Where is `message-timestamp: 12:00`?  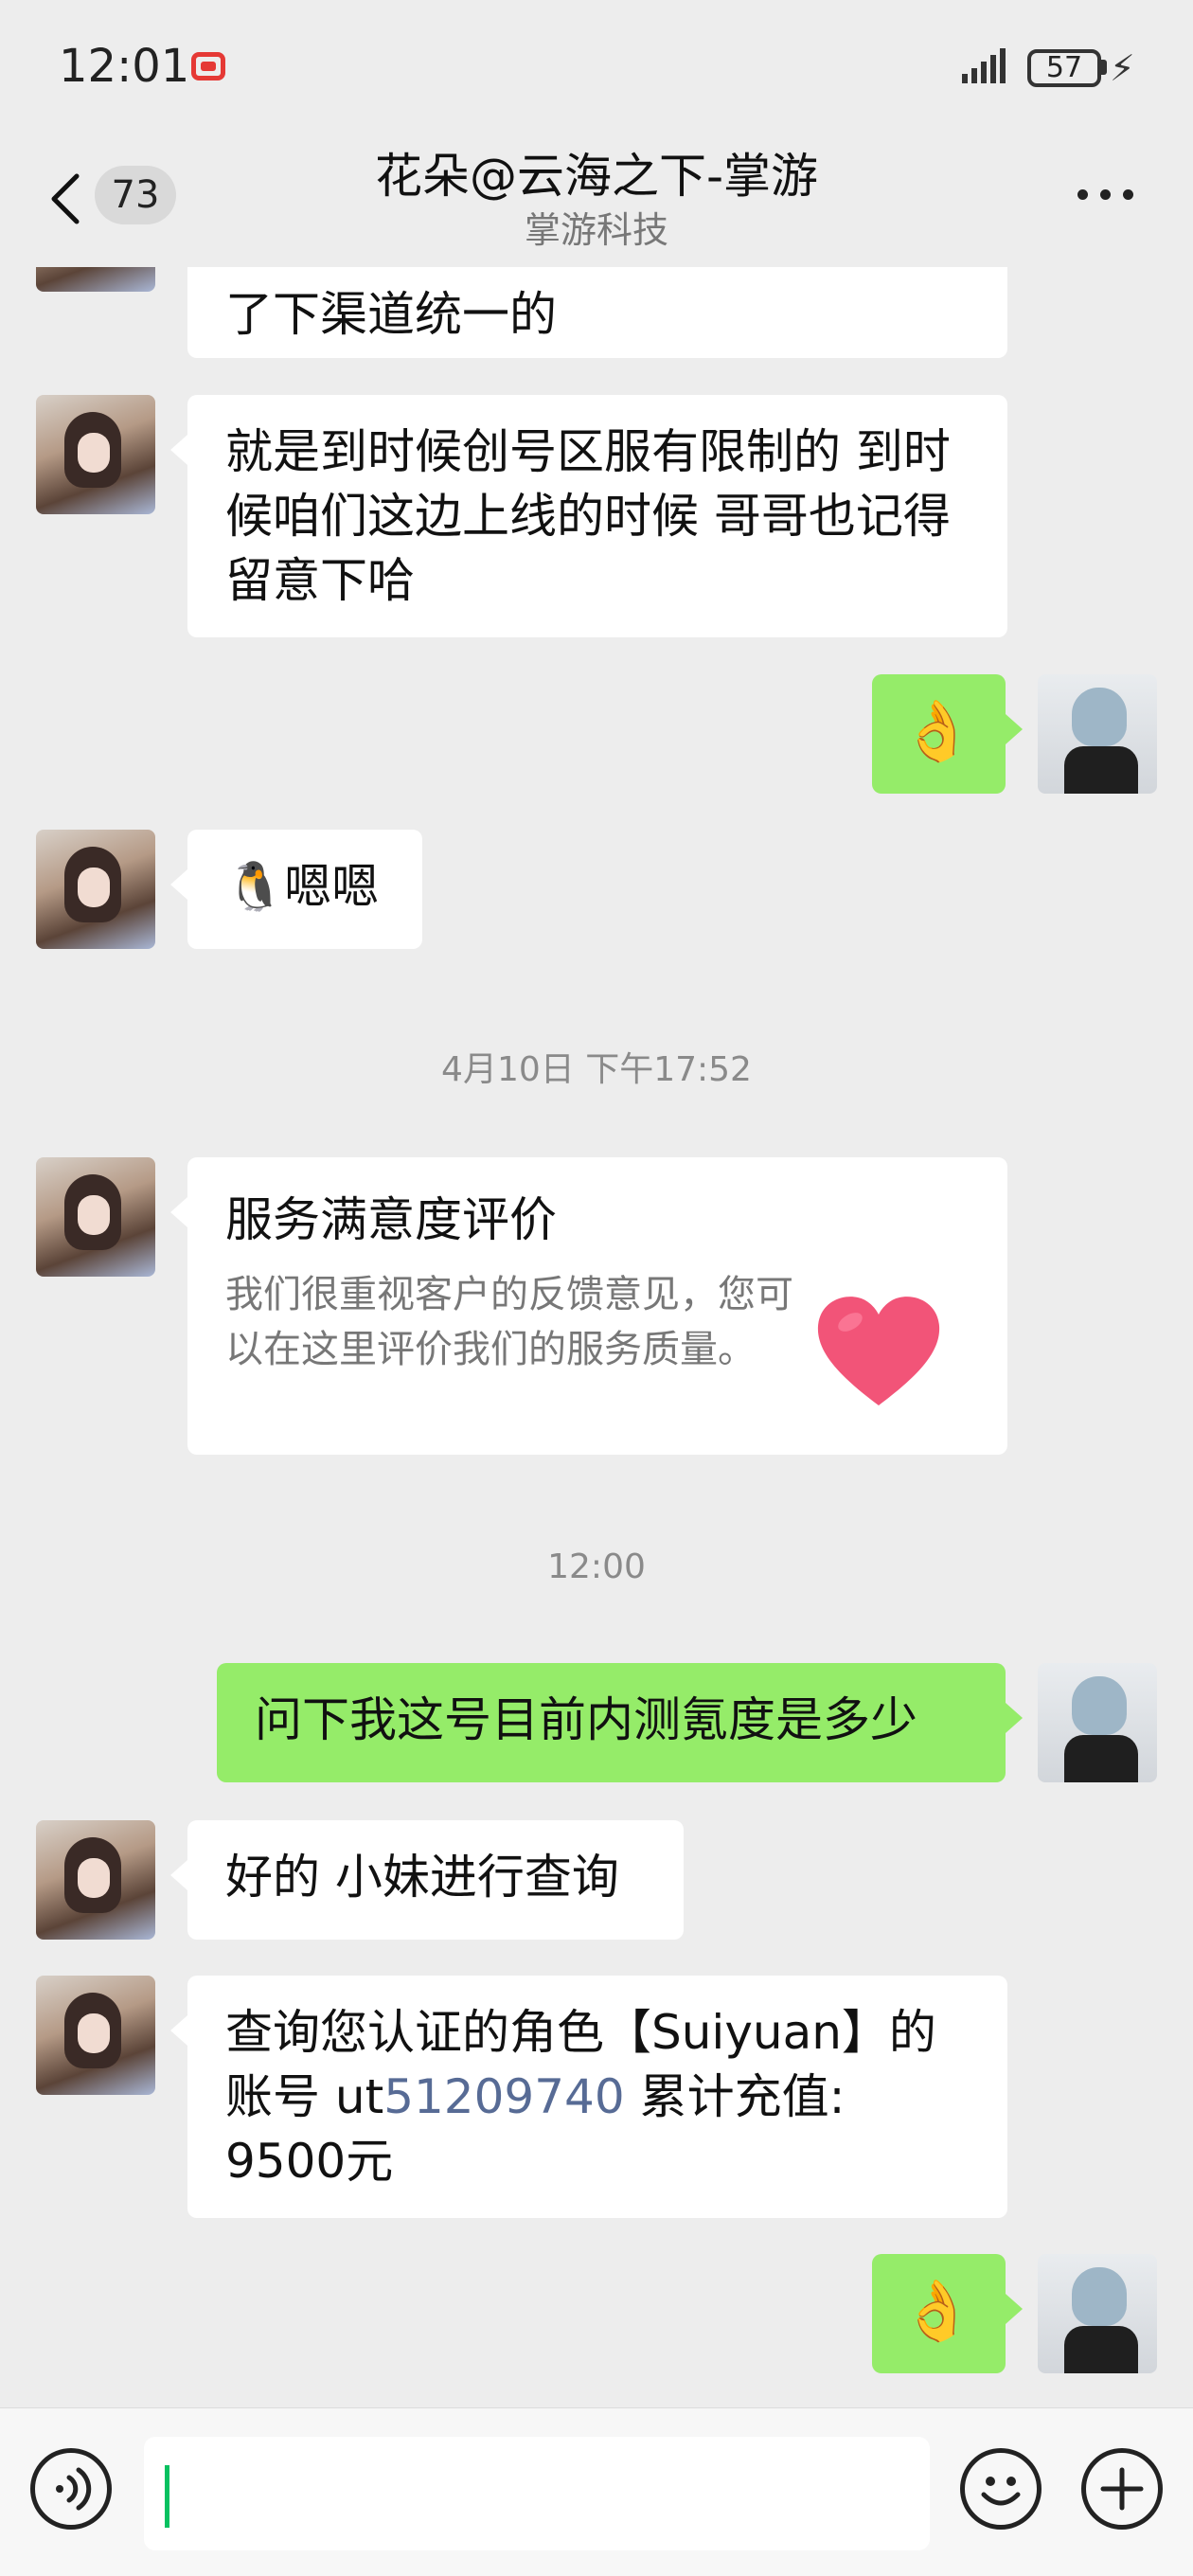
message-timestamp: 12:00 is located at coordinates (596, 1566).